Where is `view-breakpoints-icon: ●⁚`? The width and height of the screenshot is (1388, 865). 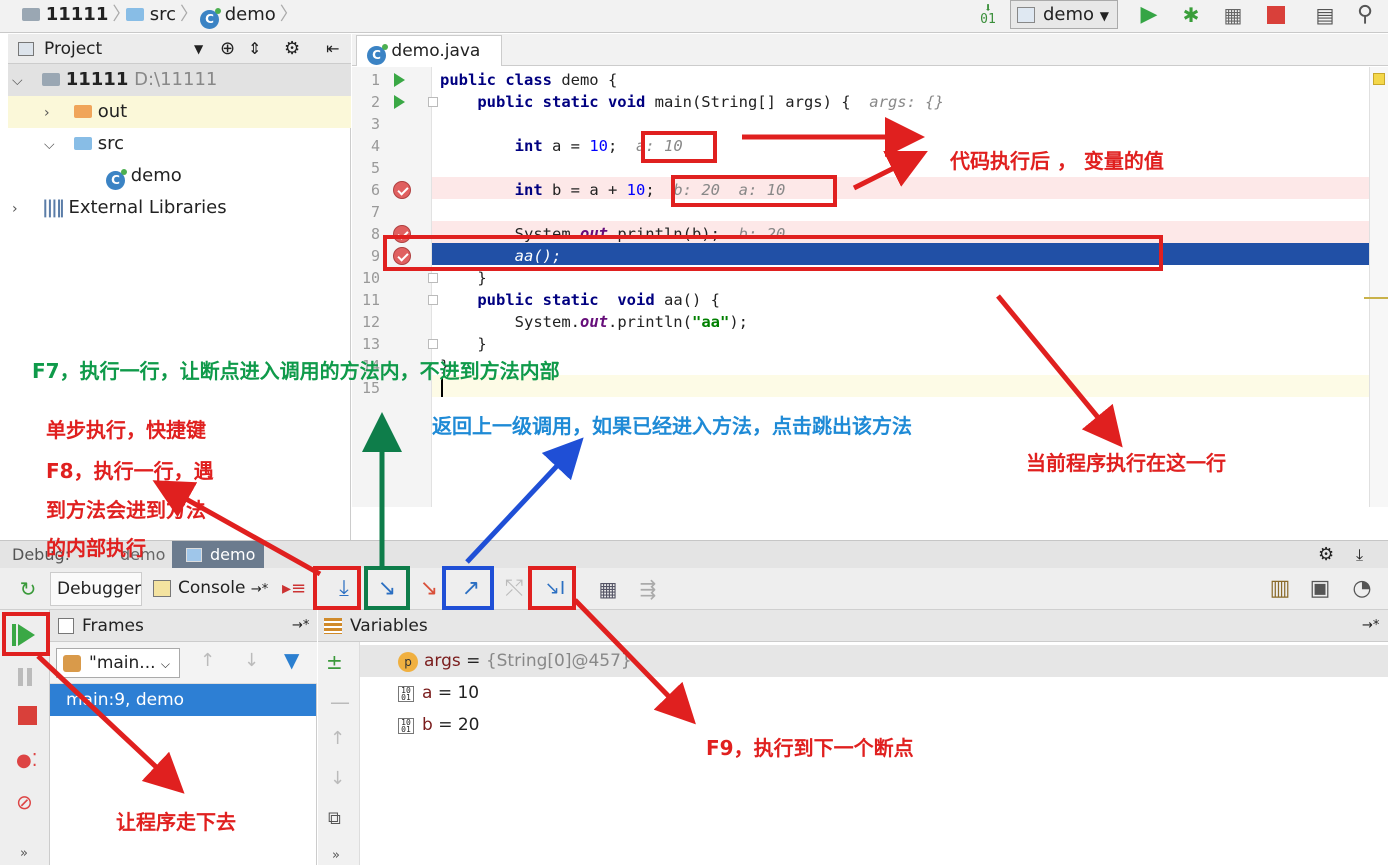 view-breakpoints-icon: ●⁚ is located at coordinates (26, 760).